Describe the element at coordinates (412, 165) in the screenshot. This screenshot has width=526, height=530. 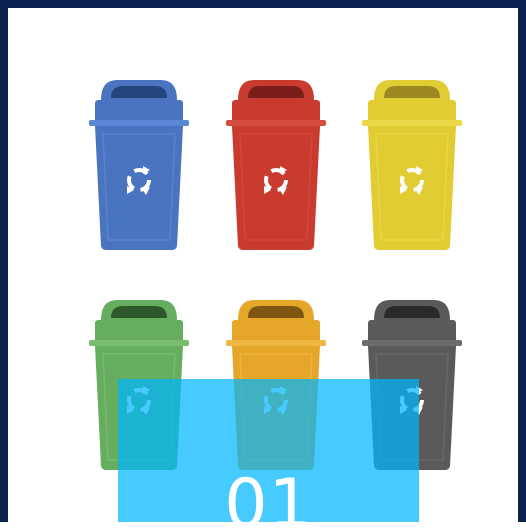
I see `bin-yellow` at that location.